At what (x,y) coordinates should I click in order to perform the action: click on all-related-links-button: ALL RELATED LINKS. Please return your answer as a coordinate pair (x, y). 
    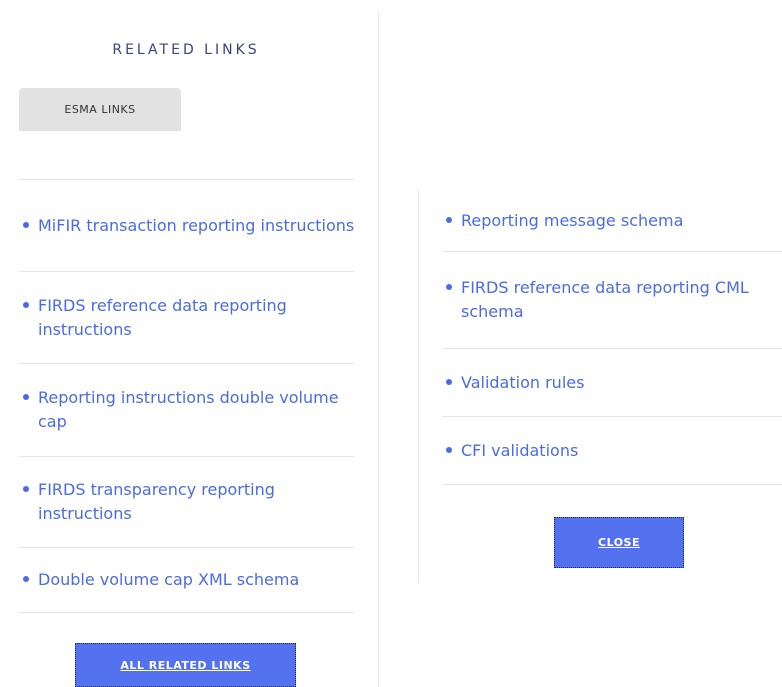
    Looking at the image, I should click on (185, 665).